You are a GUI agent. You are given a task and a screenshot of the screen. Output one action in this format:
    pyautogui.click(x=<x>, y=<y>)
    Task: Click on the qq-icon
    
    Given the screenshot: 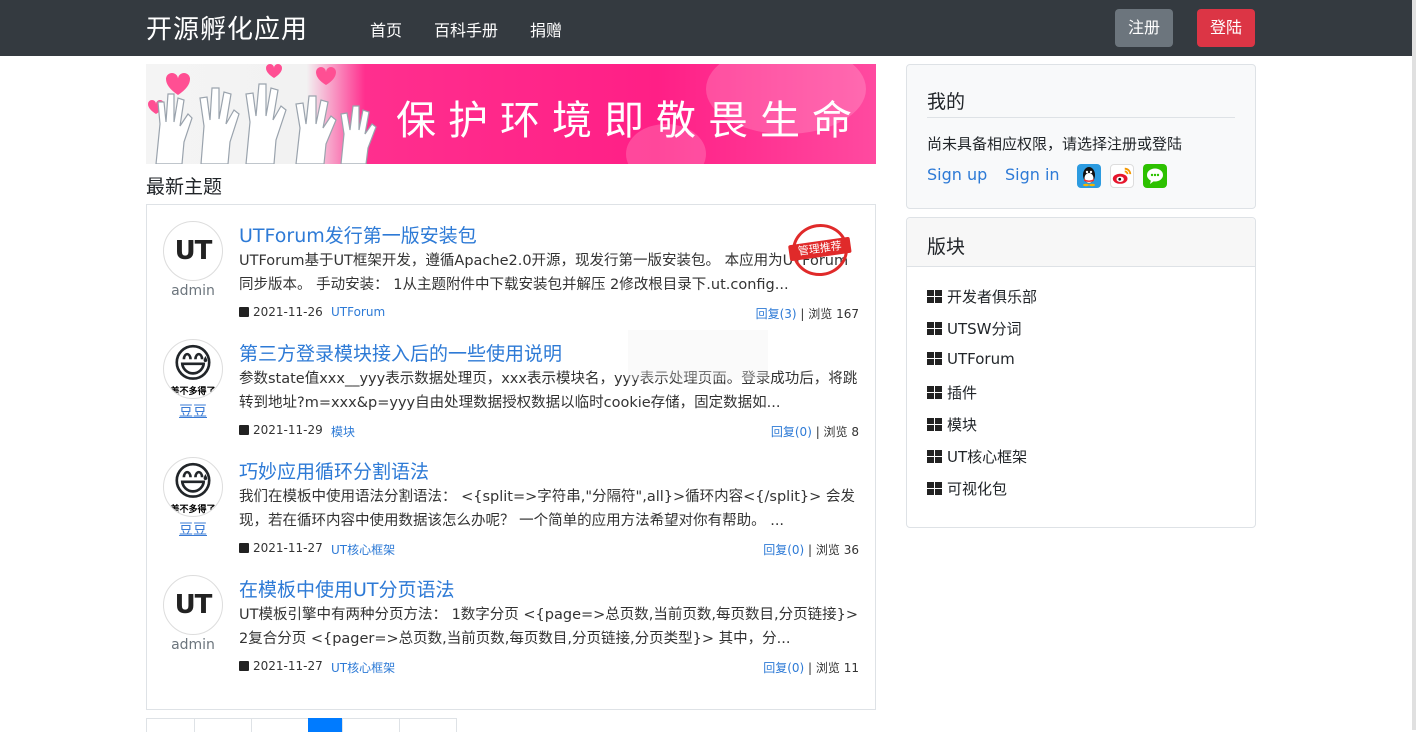 What is the action you would take?
    pyautogui.click(x=1089, y=176)
    